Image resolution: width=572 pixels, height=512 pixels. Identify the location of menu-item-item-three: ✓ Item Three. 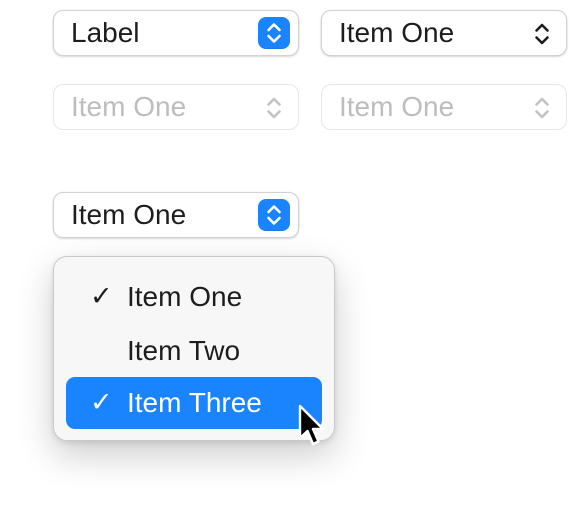
(194, 403).